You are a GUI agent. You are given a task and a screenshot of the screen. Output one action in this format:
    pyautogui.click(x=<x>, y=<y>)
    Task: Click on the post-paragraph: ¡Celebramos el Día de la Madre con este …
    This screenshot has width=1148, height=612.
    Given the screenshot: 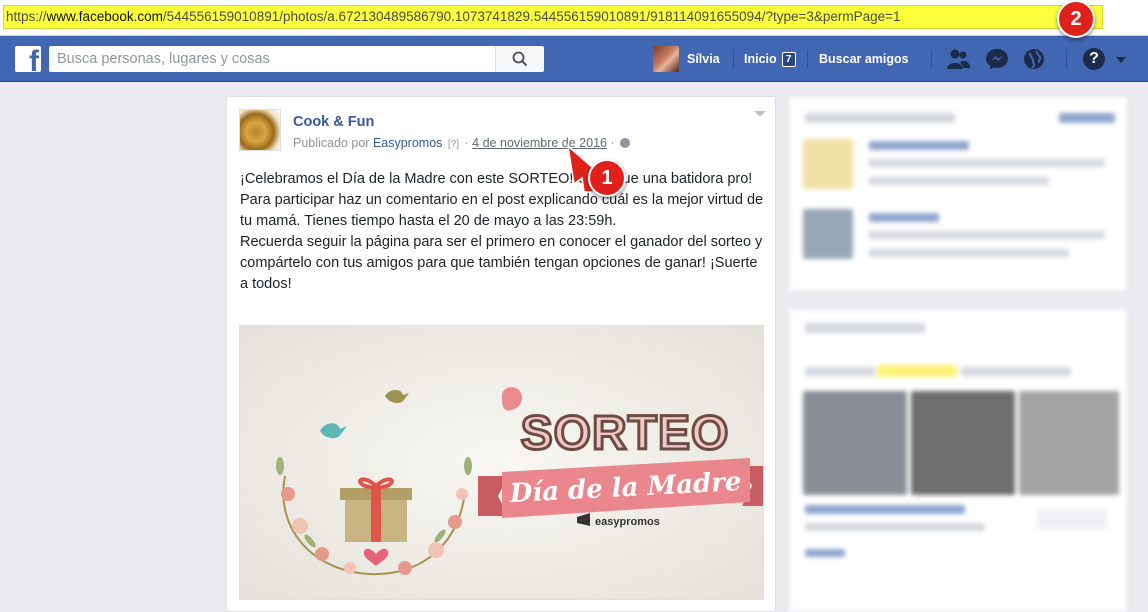 What is the action you would take?
    pyautogui.click(x=496, y=179)
    